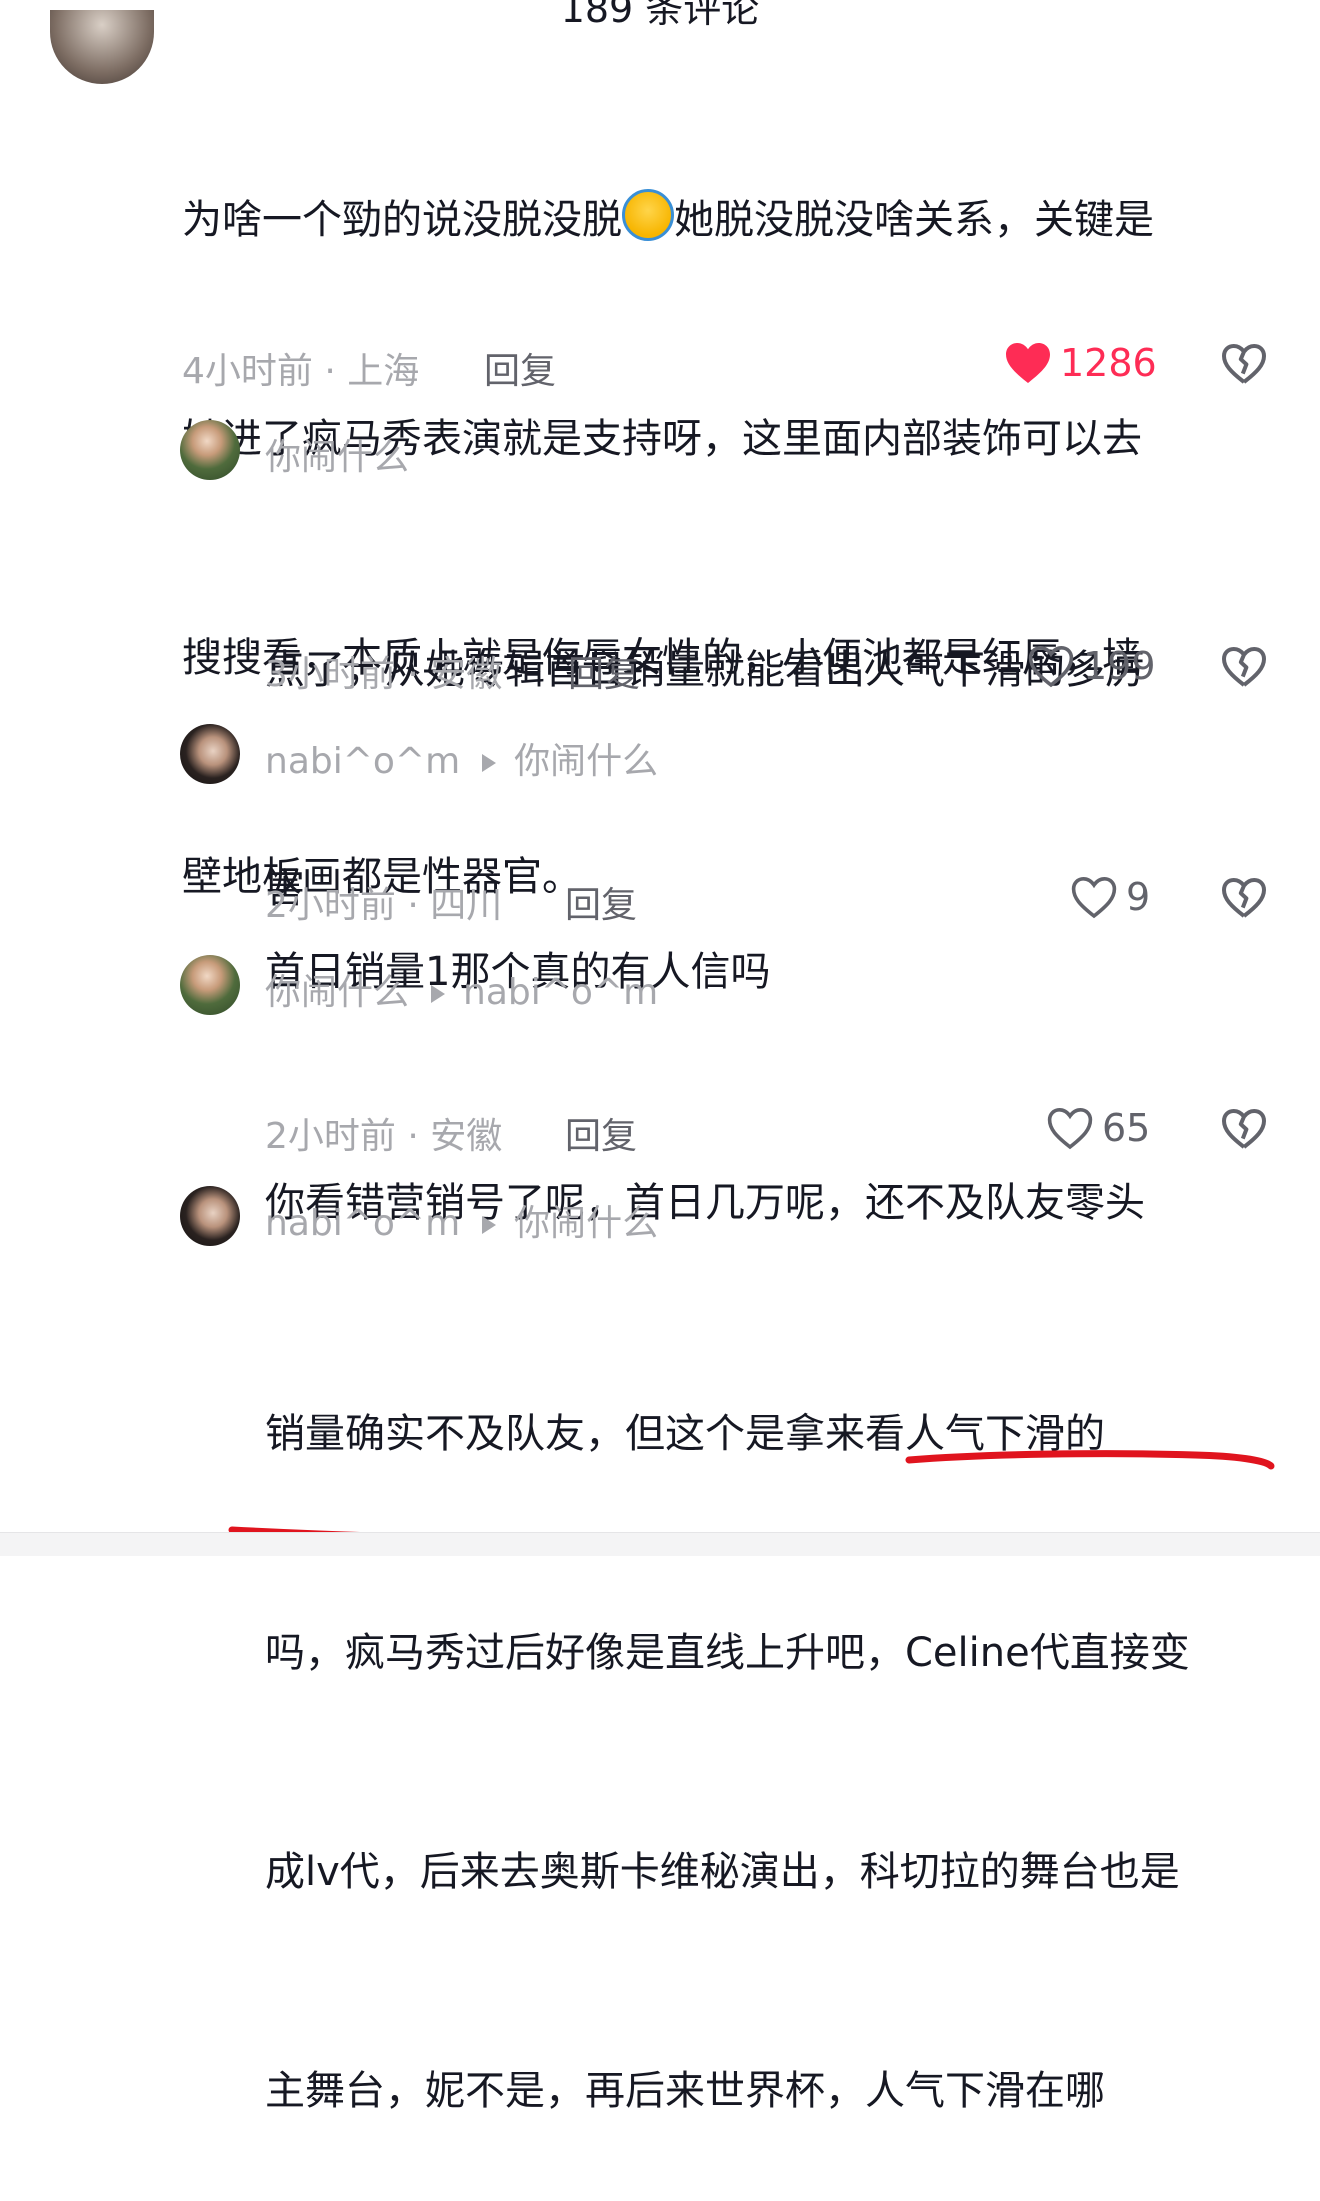 This screenshot has height=2201, width=1320. Describe the element at coordinates (384, 1136) in the screenshot. I see `reply-meta: 2小时前 · 安徽` at that location.